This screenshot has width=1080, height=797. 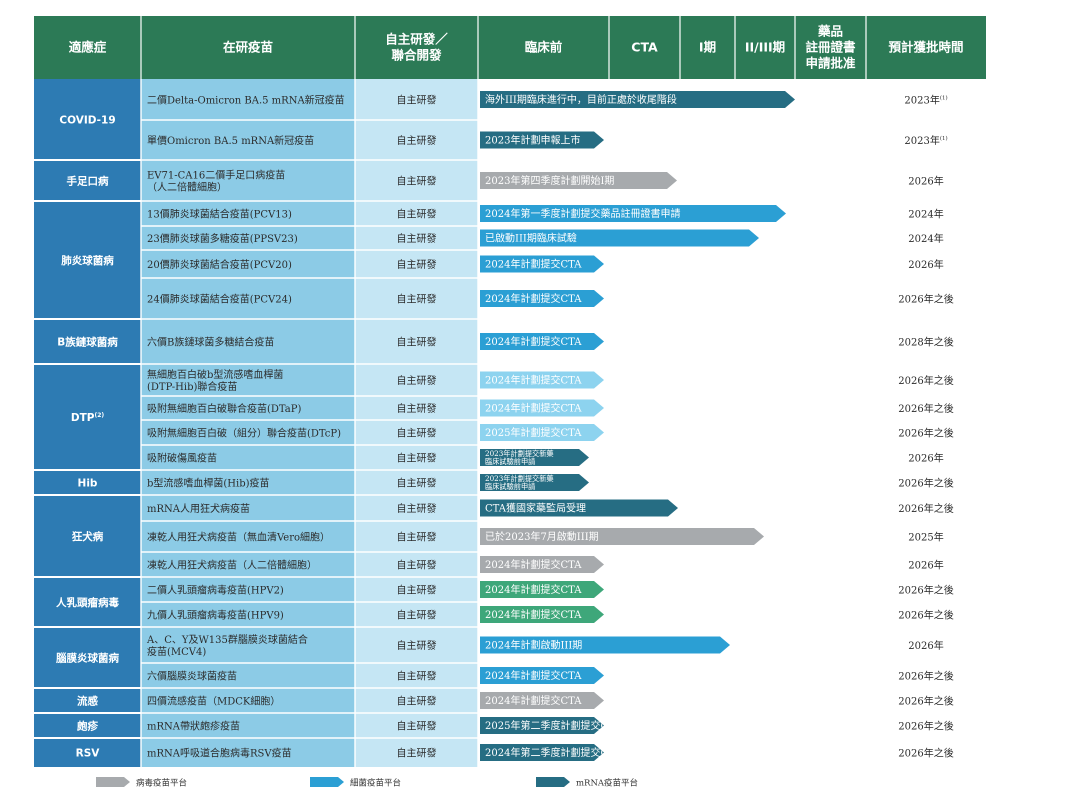 I want to click on legend-item-viral: 病毒疫苗平台, so click(x=141, y=783).